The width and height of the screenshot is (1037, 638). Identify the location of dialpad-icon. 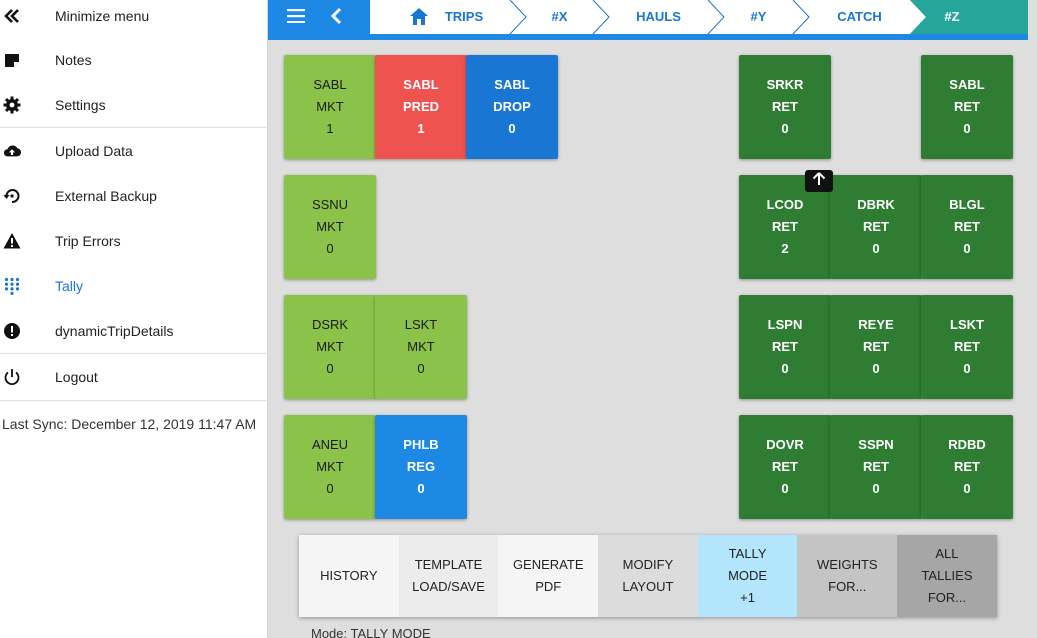
(12, 286).